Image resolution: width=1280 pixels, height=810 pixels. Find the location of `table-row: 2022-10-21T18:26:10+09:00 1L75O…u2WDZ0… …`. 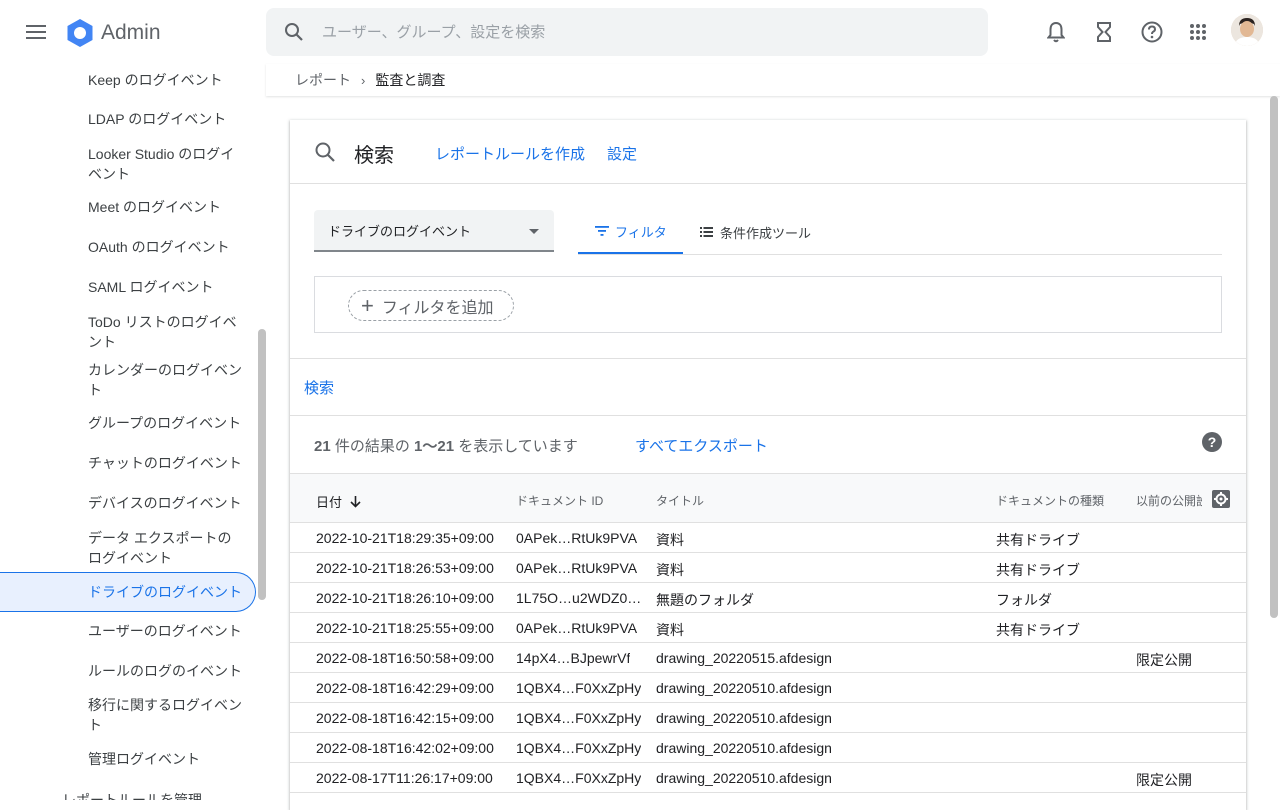

table-row: 2022-10-21T18:26:10+09:00 1L75O…u2WDZ0… … is located at coordinates (768, 598).